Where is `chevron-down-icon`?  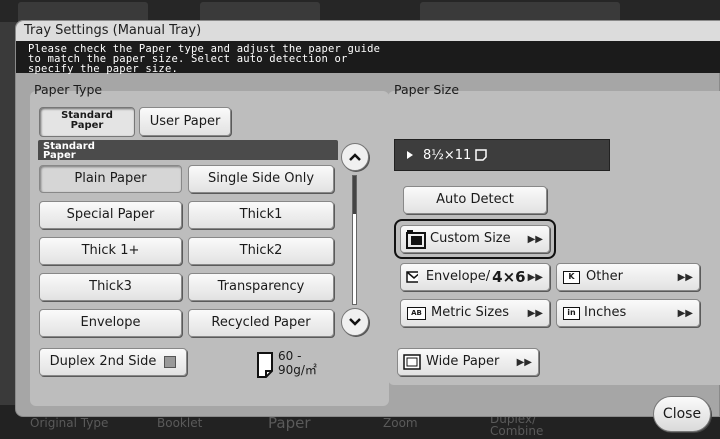 chevron-down-icon is located at coordinates (355, 322).